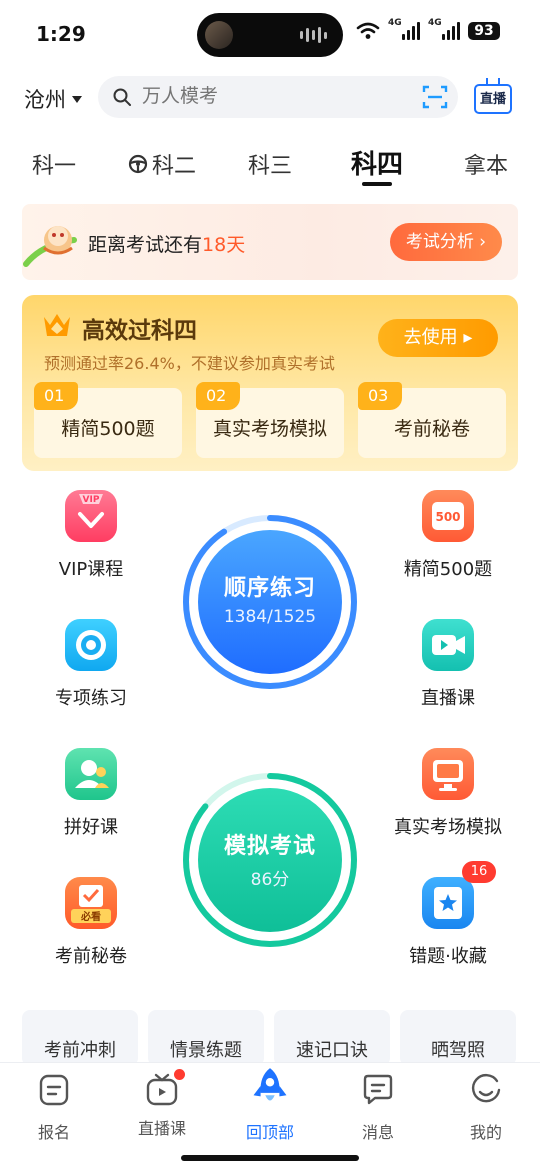 This screenshot has height=1172, width=540. I want to click on practice-title: 顺序练习, so click(269, 588).